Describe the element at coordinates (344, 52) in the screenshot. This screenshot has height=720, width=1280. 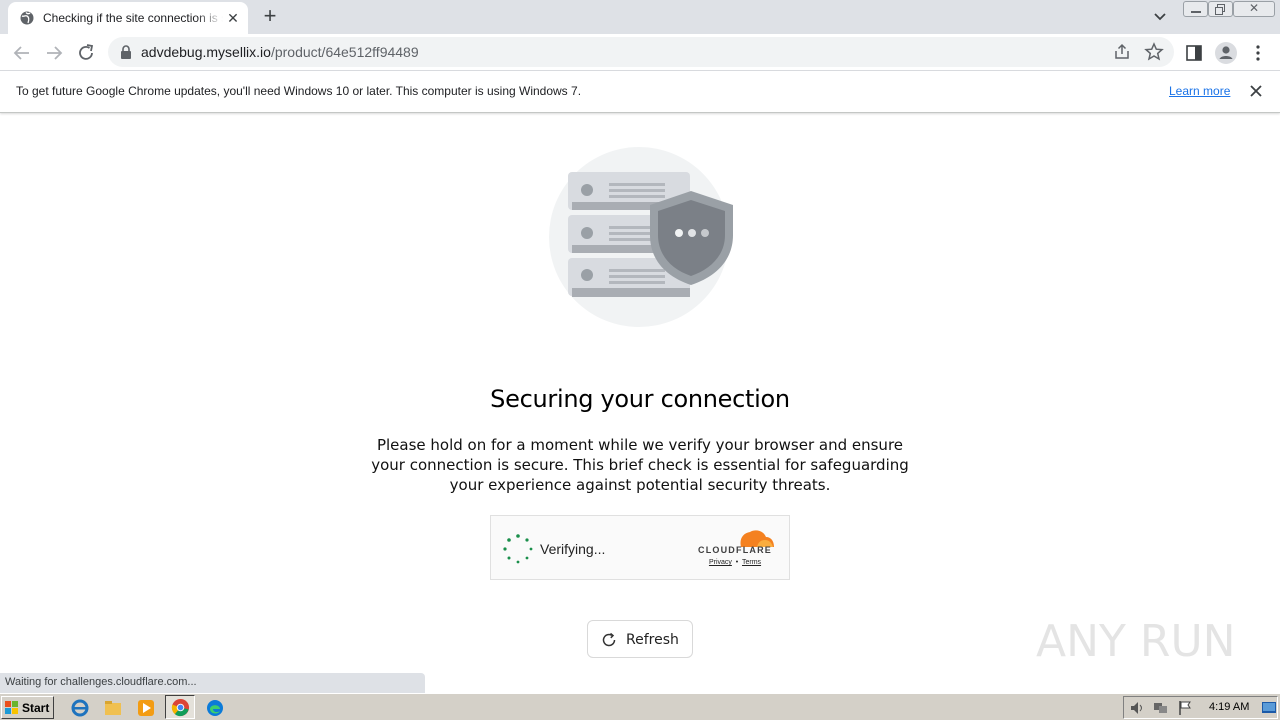
I see `url-path: /product/64e512ff94489` at that location.